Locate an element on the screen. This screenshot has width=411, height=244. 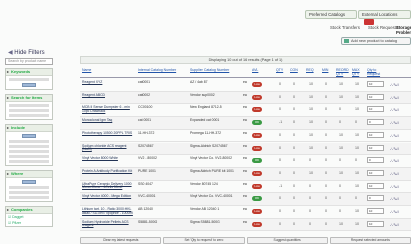
product-name-link: Monoclonal Igm Taq is located at coordinates (108, 120).